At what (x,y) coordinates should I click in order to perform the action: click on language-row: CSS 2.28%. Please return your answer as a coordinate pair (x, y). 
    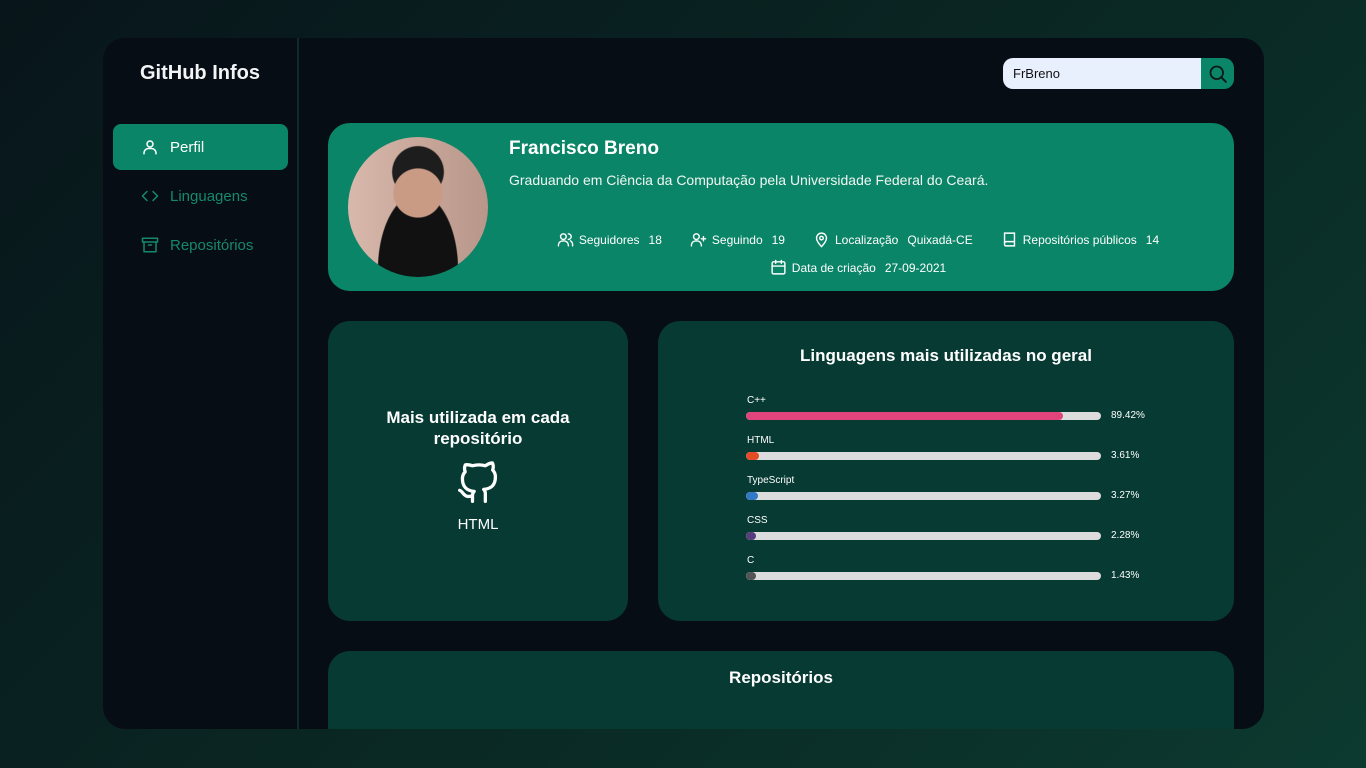
    Looking at the image, I should click on (951, 535).